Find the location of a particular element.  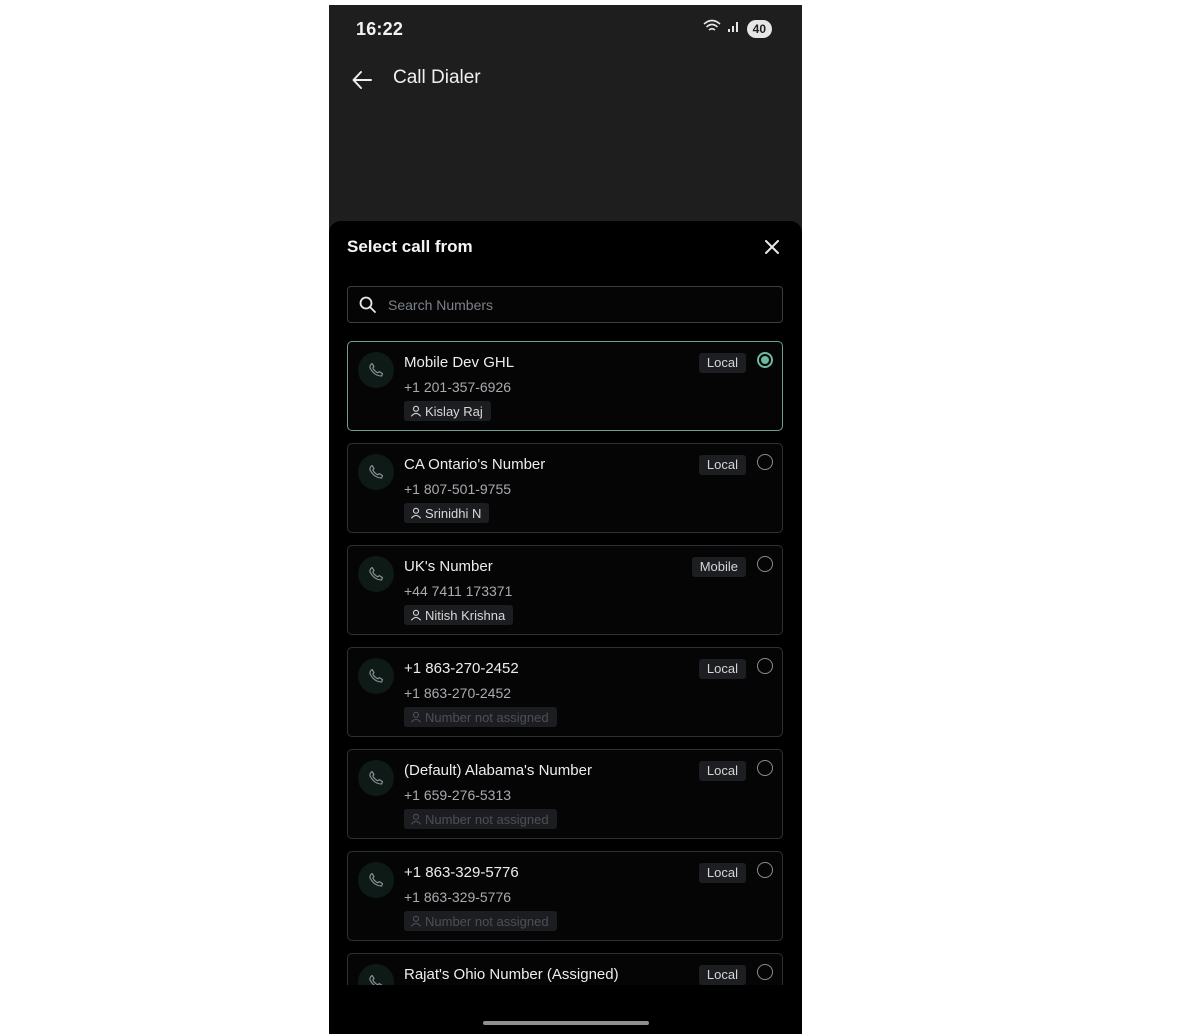

app-bar: Call Dialer is located at coordinates (565, 81).